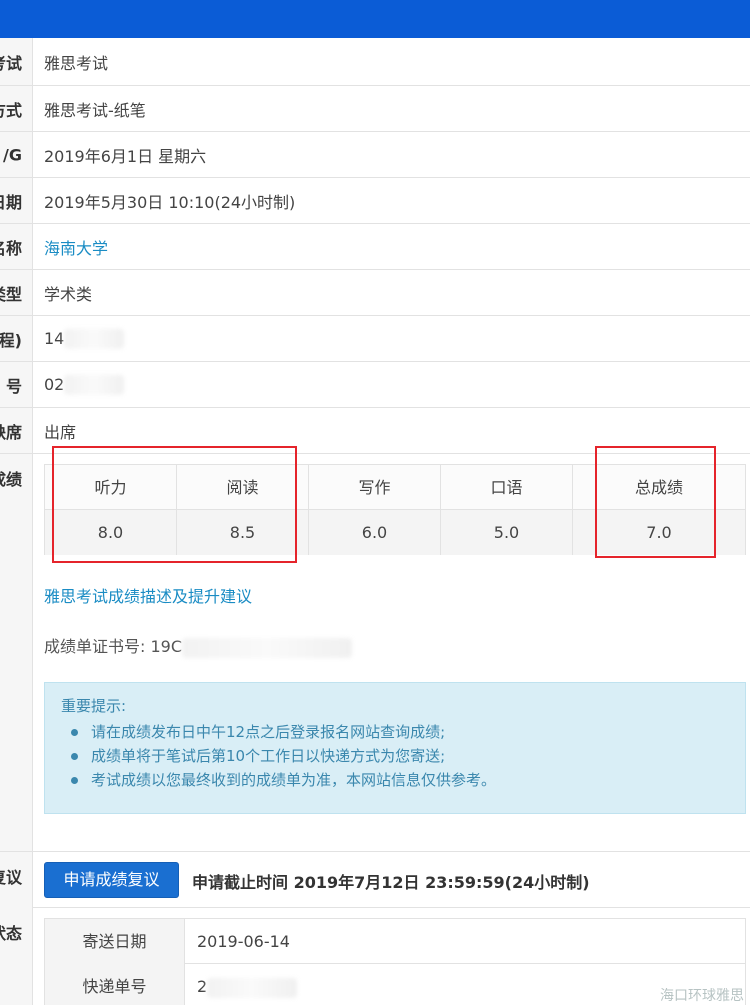 Image resolution: width=750 pixels, height=1005 pixels. Describe the element at coordinates (111, 880) in the screenshot. I see `apply-review-button: 申请成绩复议` at that location.